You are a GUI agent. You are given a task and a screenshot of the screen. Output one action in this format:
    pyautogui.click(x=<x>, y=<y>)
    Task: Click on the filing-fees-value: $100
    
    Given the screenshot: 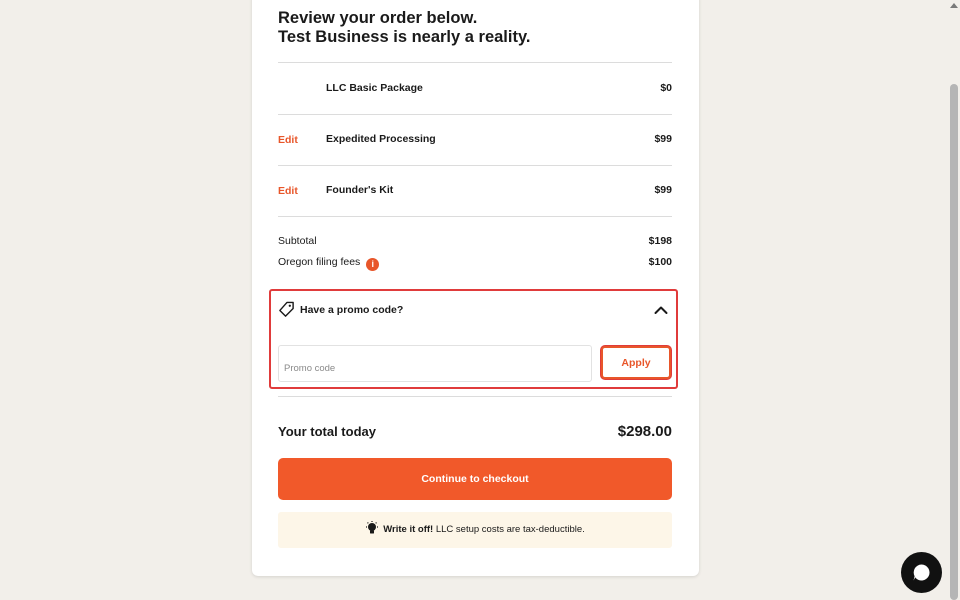 What is the action you would take?
    pyautogui.click(x=660, y=262)
    